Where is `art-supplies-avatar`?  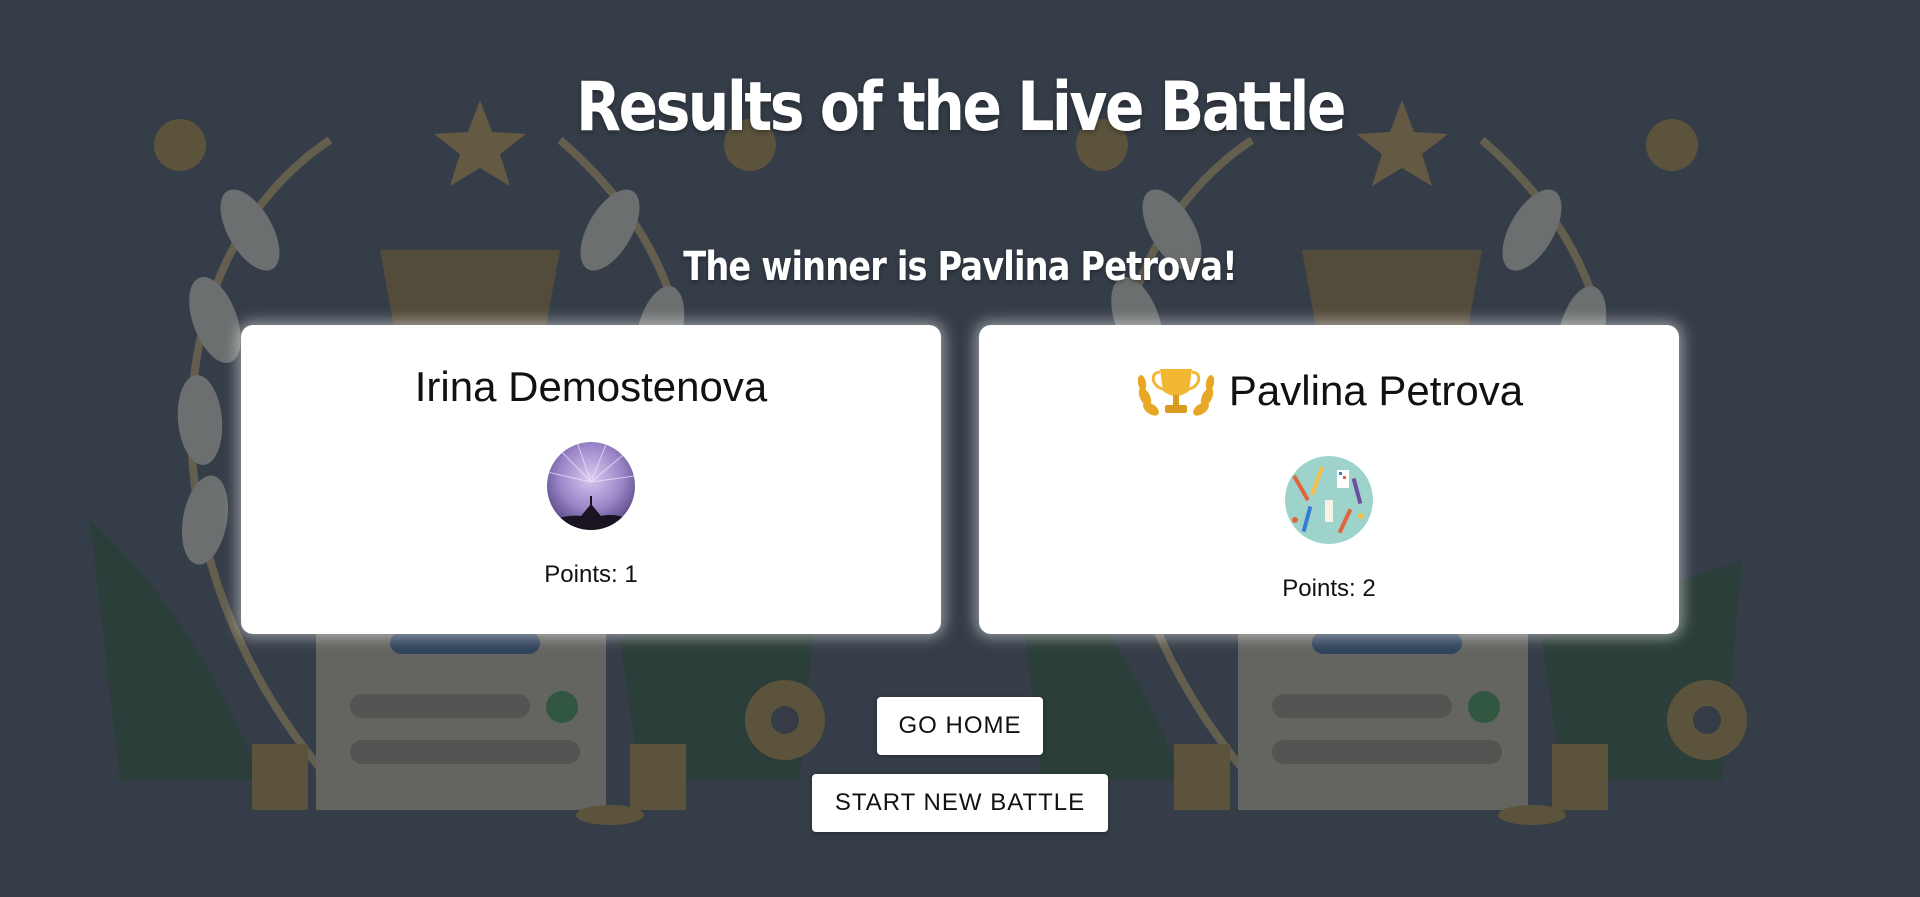 art-supplies-avatar is located at coordinates (1329, 500).